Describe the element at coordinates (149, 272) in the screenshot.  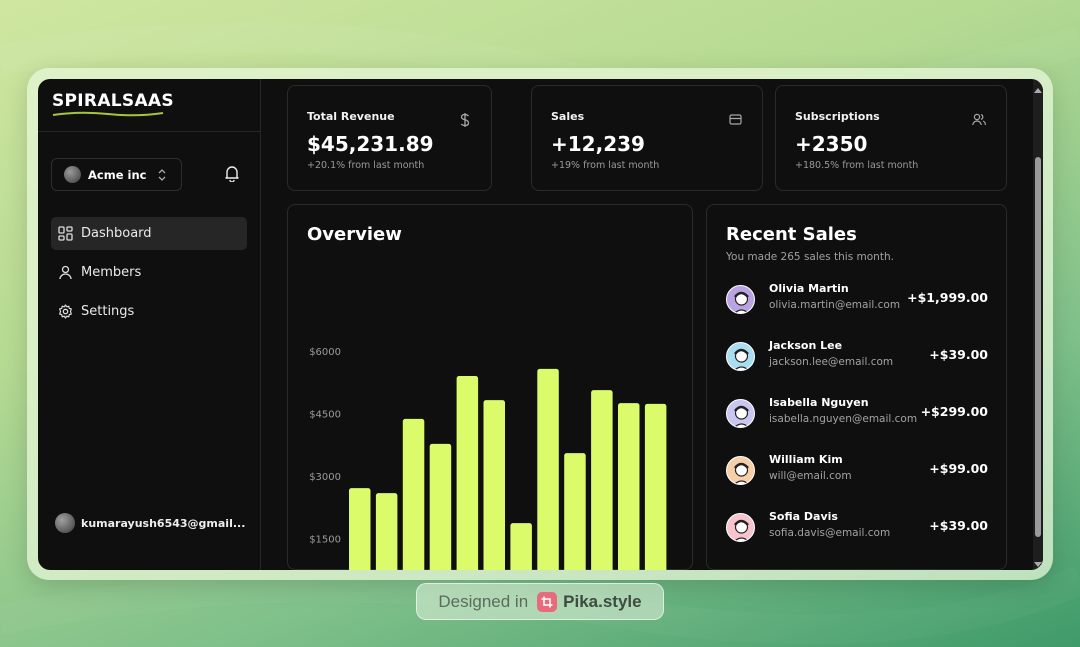
I see `sidebar-item-members: Members` at that location.